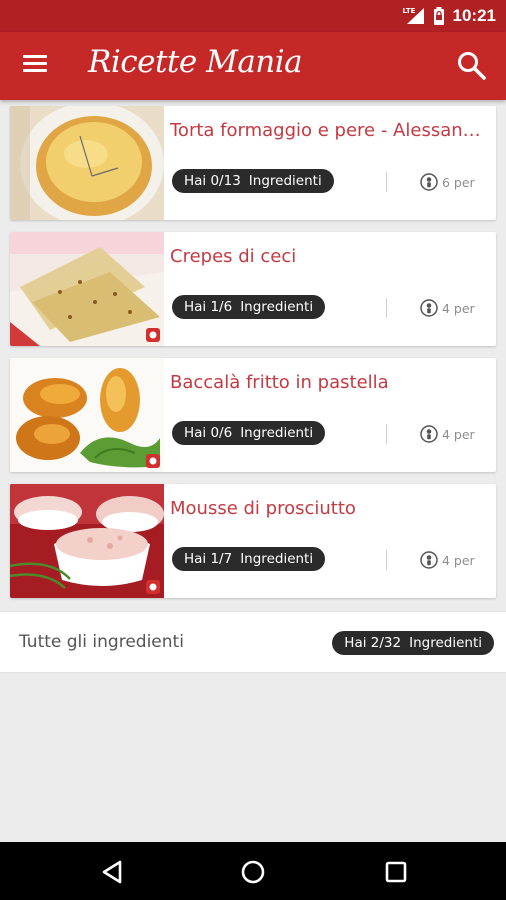  I want to click on ingredients-badge: Hai 0/13 Ingredienti, so click(253, 181).